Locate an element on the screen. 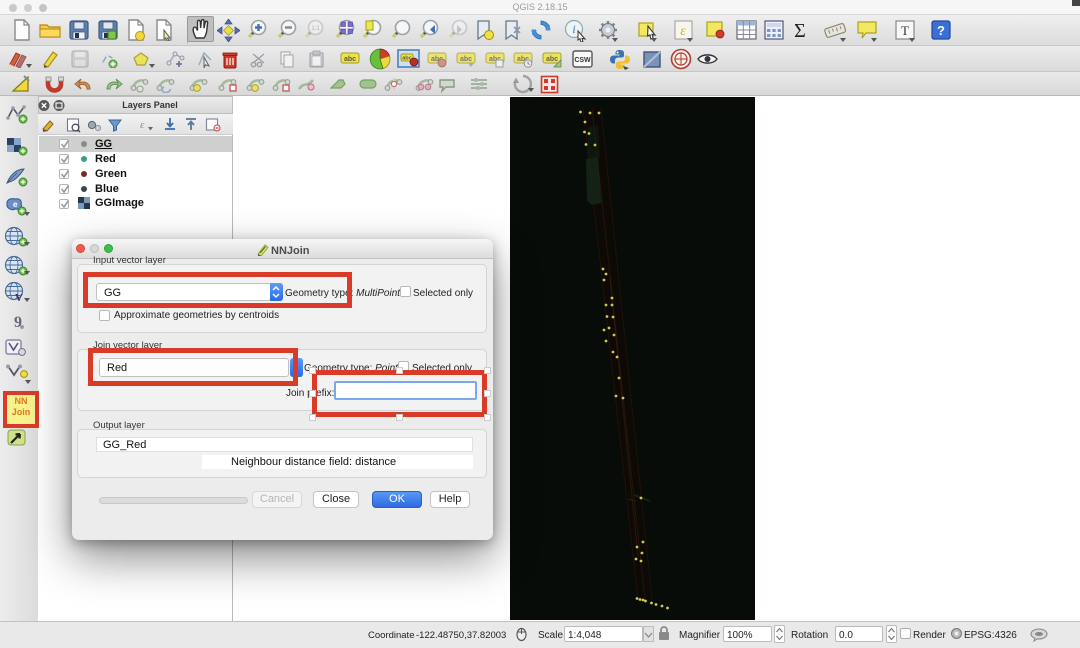  svg-text: 1:1 is located at coordinates (315, 29).